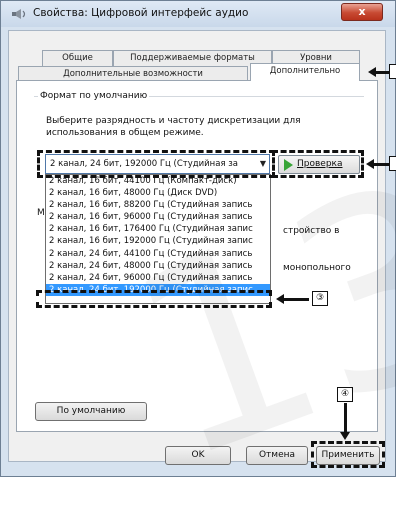 Image resolution: width=396 pixels, height=519 pixels. I want to click on tab-supported-formats: Поддерживаемые форматы, so click(192, 58).